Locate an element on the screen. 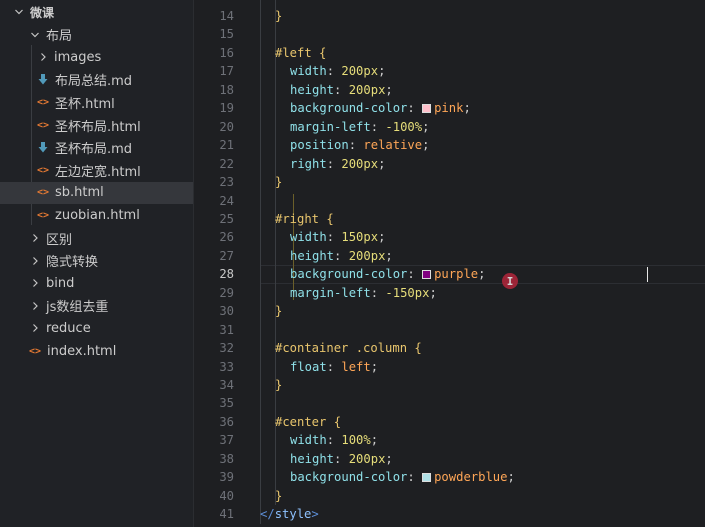  tree-item-label: js数组去重 is located at coordinates (77, 308).